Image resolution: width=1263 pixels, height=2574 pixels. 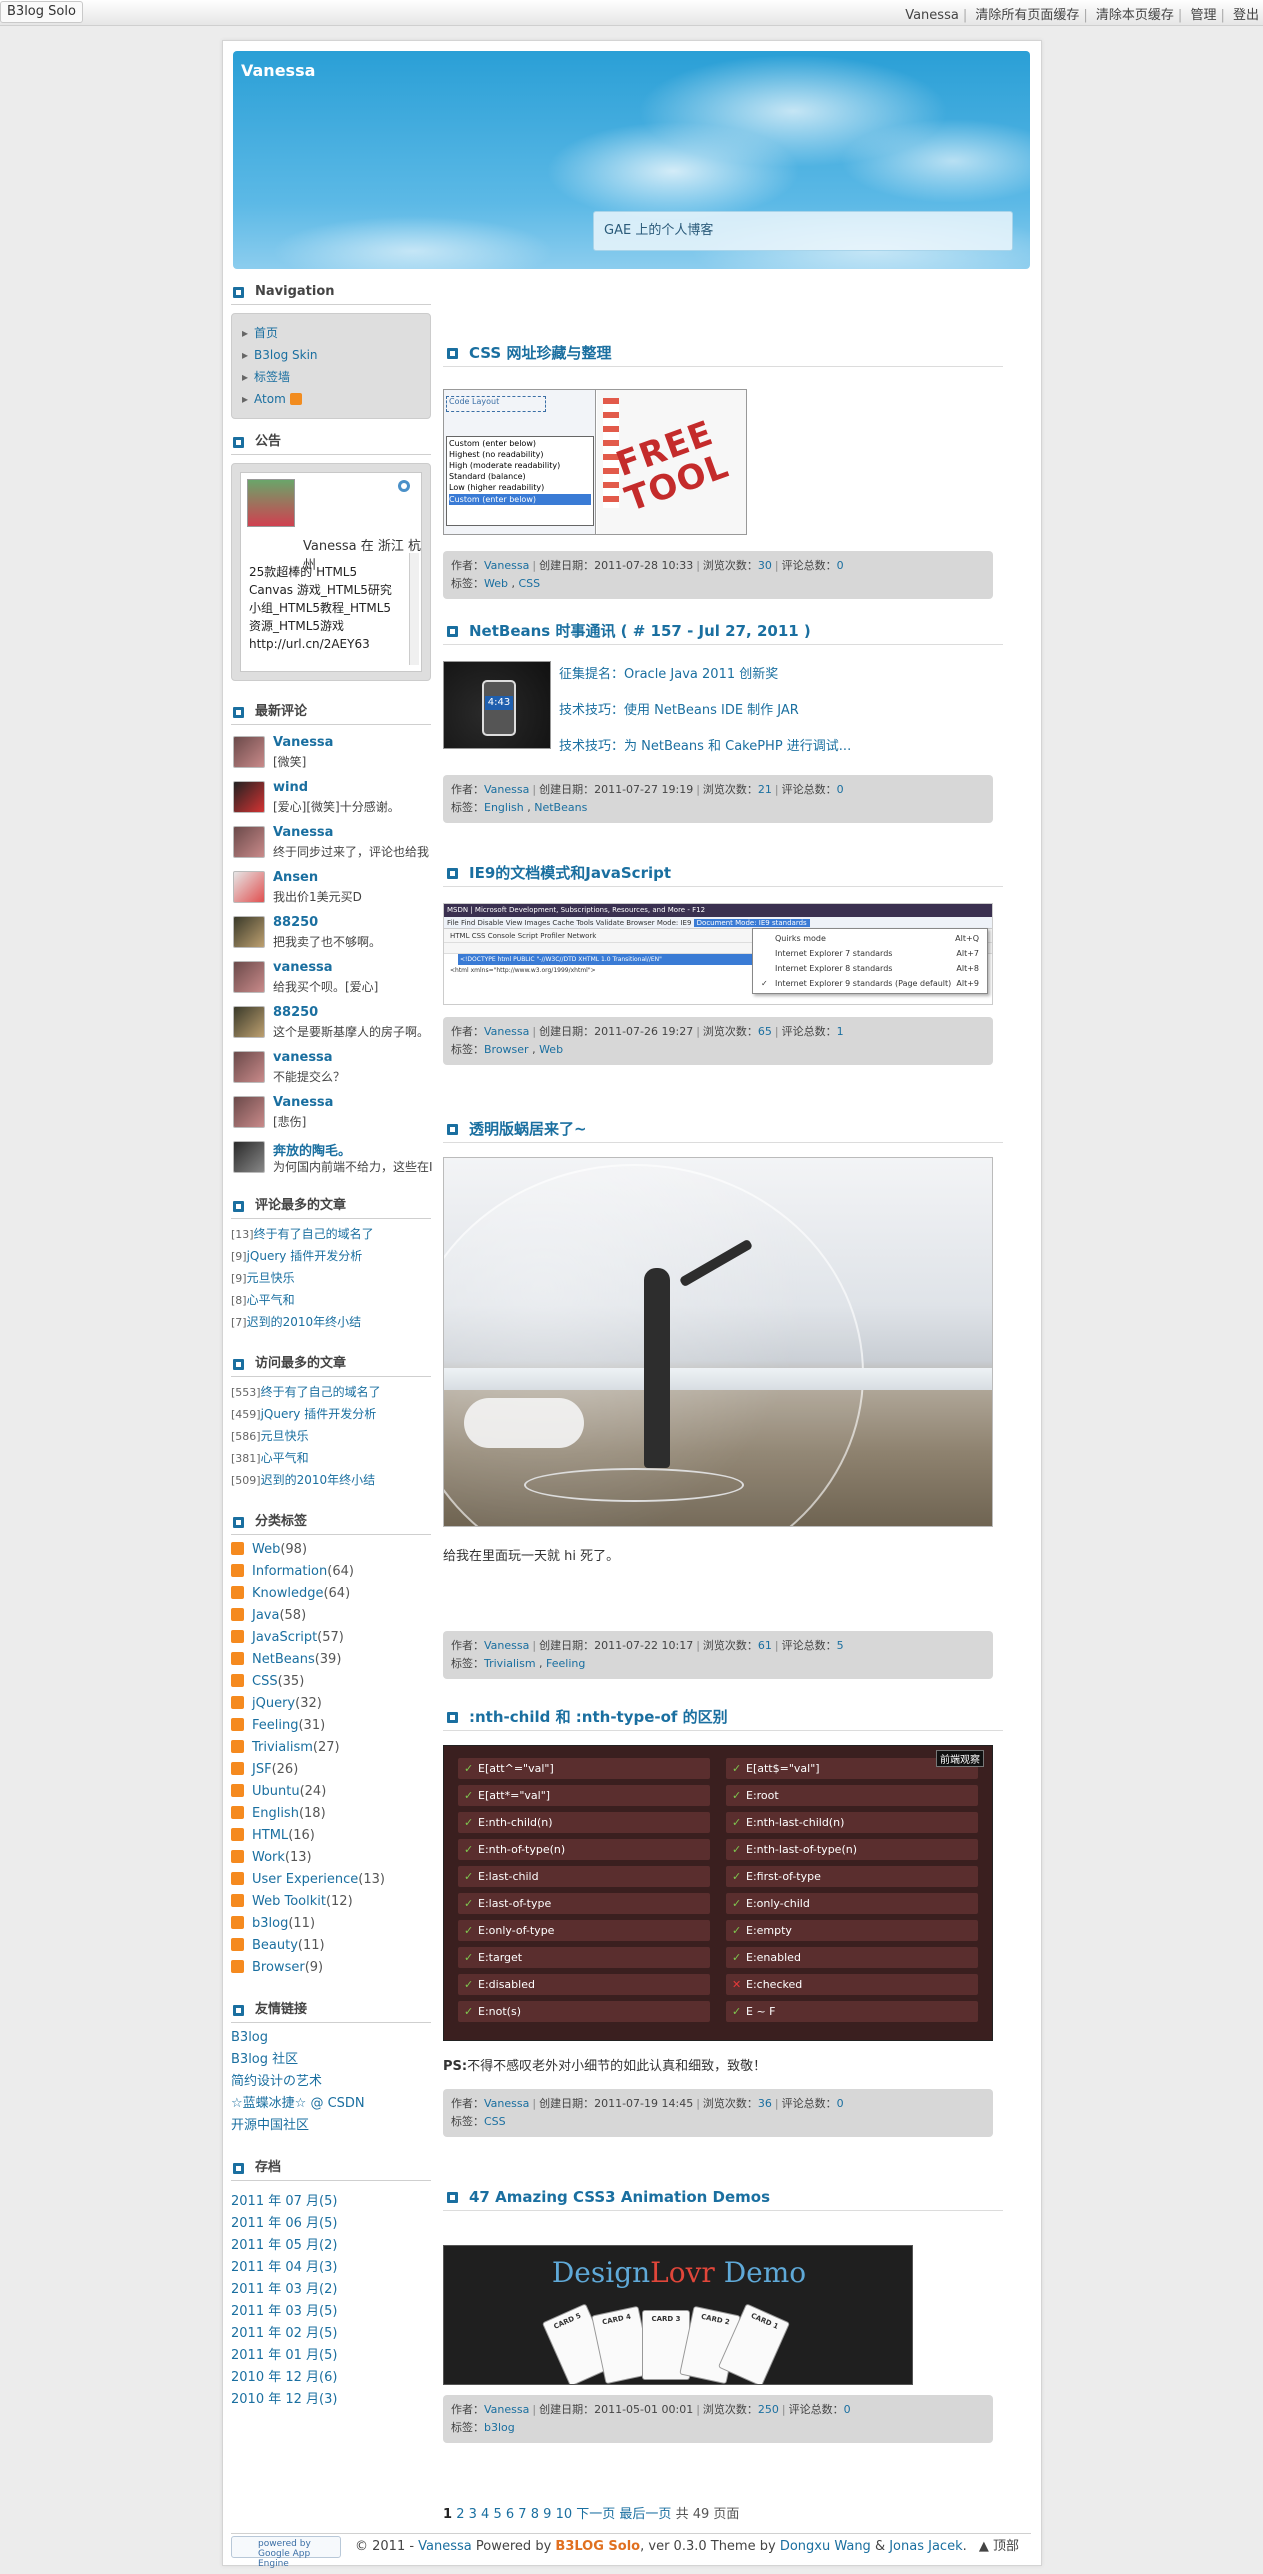 What do you see at coordinates (564, 2514) in the screenshot?
I see `page-link: 10` at bounding box center [564, 2514].